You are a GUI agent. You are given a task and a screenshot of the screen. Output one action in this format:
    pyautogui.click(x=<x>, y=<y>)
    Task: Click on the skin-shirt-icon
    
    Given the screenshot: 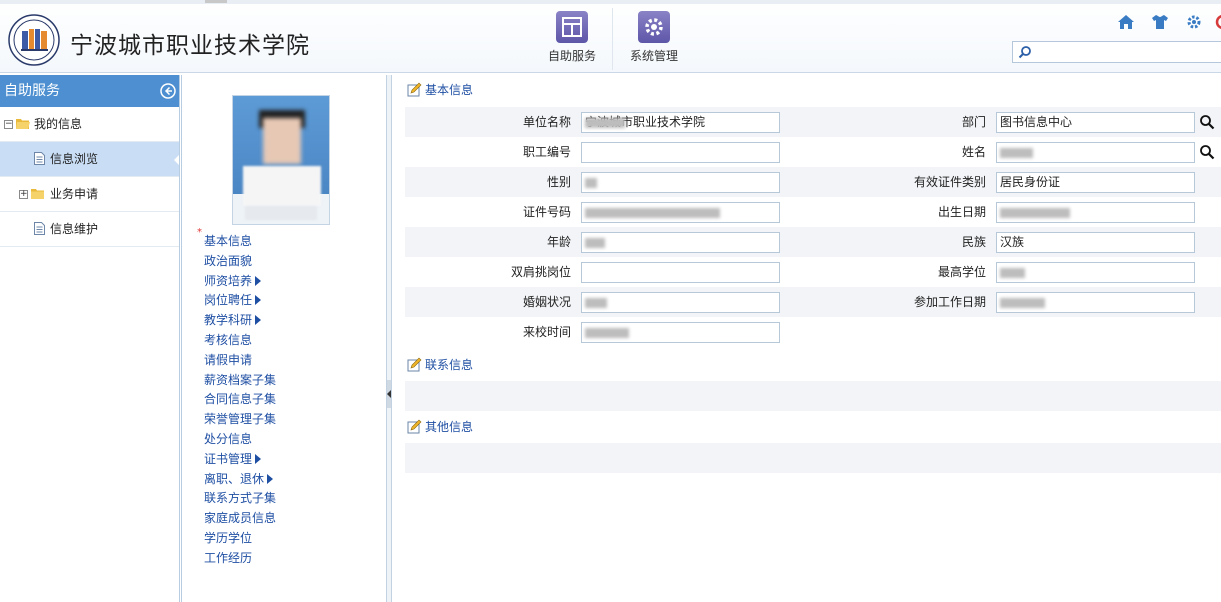 What is the action you would take?
    pyautogui.click(x=1160, y=22)
    